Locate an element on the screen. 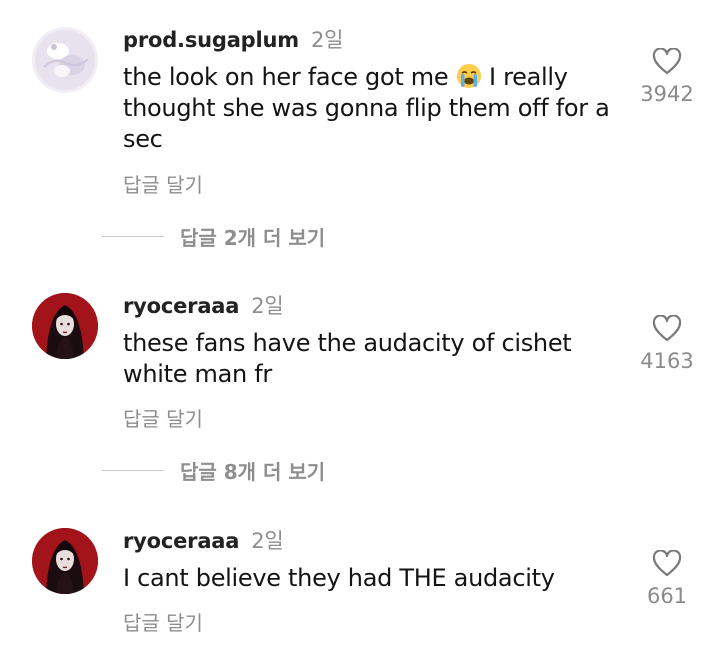 The height and width of the screenshot is (647, 720). like-count: 4163 is located at coordinates (667, 361).